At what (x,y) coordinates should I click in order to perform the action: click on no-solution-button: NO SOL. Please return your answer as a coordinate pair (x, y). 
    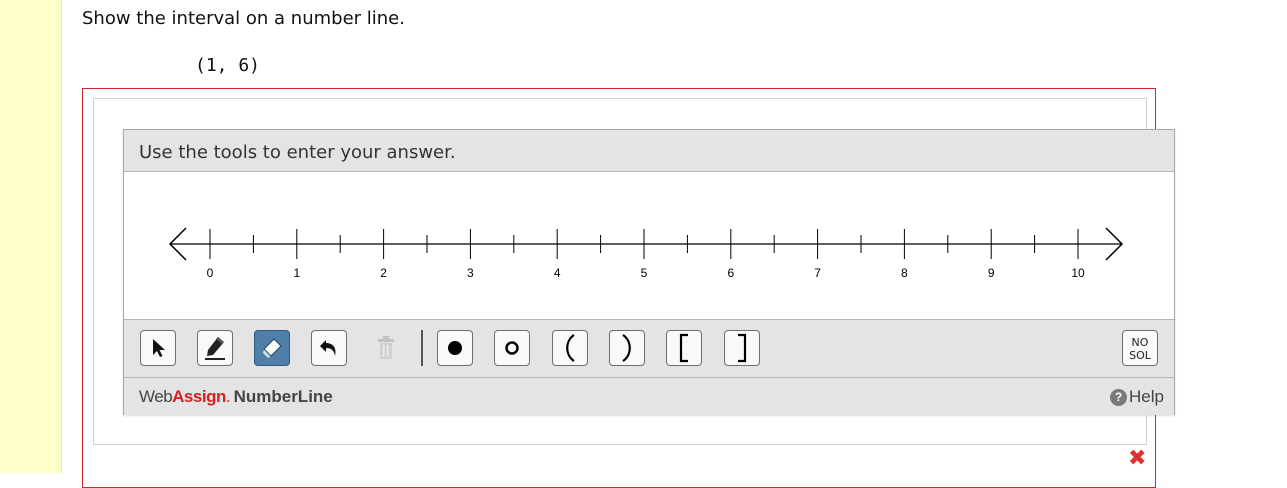
    Looking at the image, I should click on (1140, 348).